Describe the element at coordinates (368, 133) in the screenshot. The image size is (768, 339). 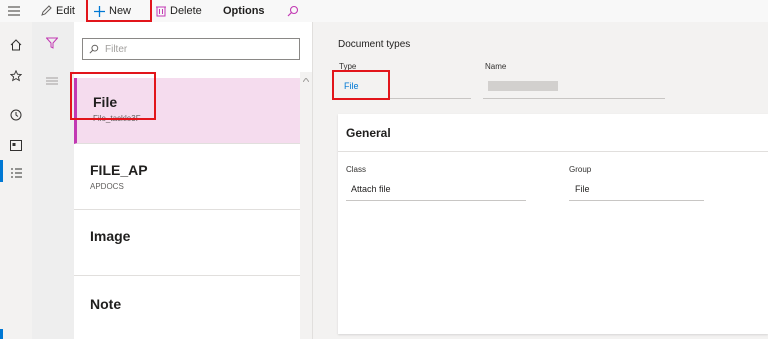
I see `section-title-general: General` at that location.